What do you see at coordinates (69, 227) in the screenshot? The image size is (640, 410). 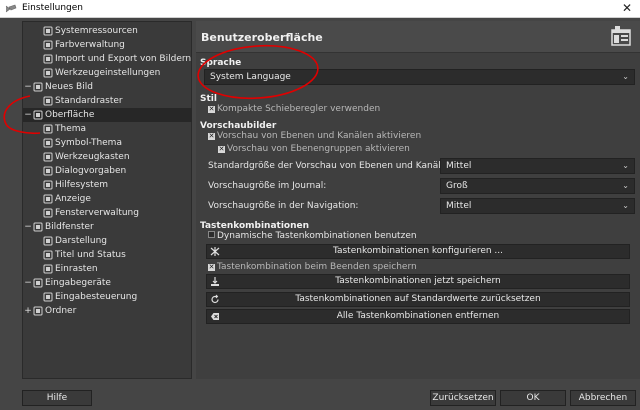 I see `tree-item-label: Bildfenster` at bounding box center [69, 227].